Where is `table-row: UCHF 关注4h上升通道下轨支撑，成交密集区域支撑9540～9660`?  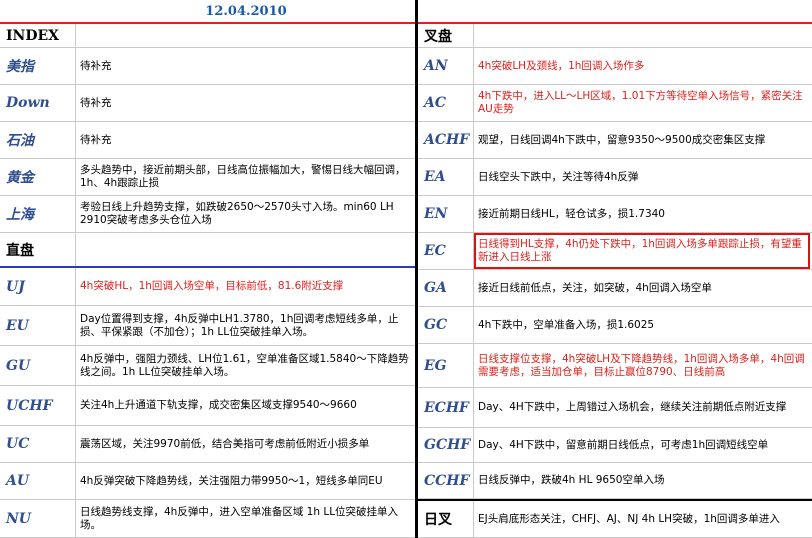
table-row: UCHF 关注4h上升通道下轨支撑，成交密集区域支撑9540～9660 is located at coordinates (208, 406).